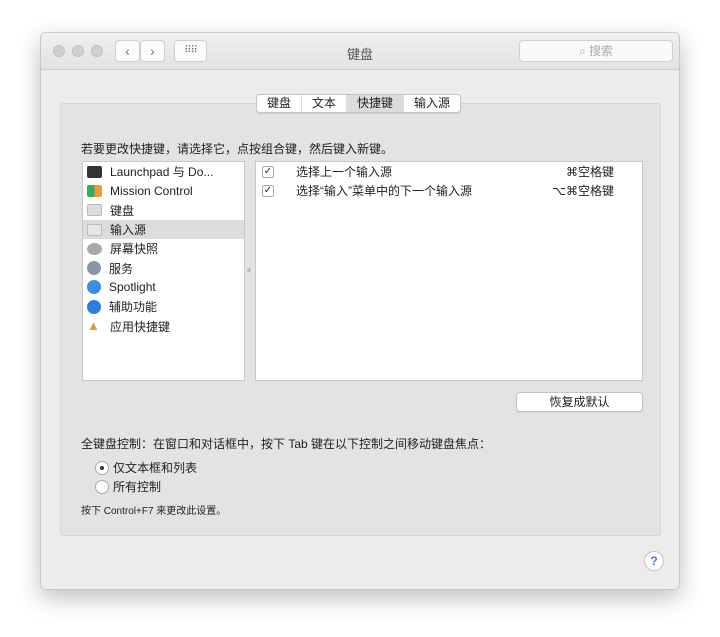  I want to click on category-accessibility: 辅助功能, so click(163, 306).